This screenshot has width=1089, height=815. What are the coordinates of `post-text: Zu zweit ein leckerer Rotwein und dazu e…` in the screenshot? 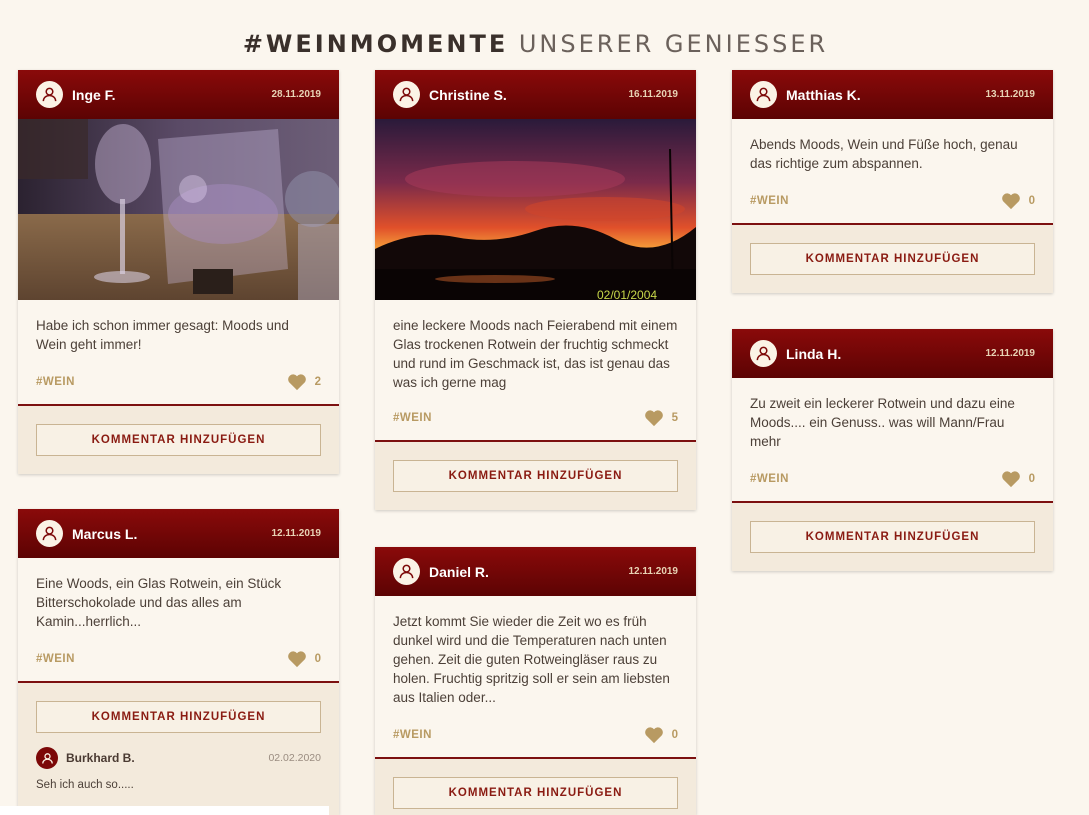 It's located at (882, 422).